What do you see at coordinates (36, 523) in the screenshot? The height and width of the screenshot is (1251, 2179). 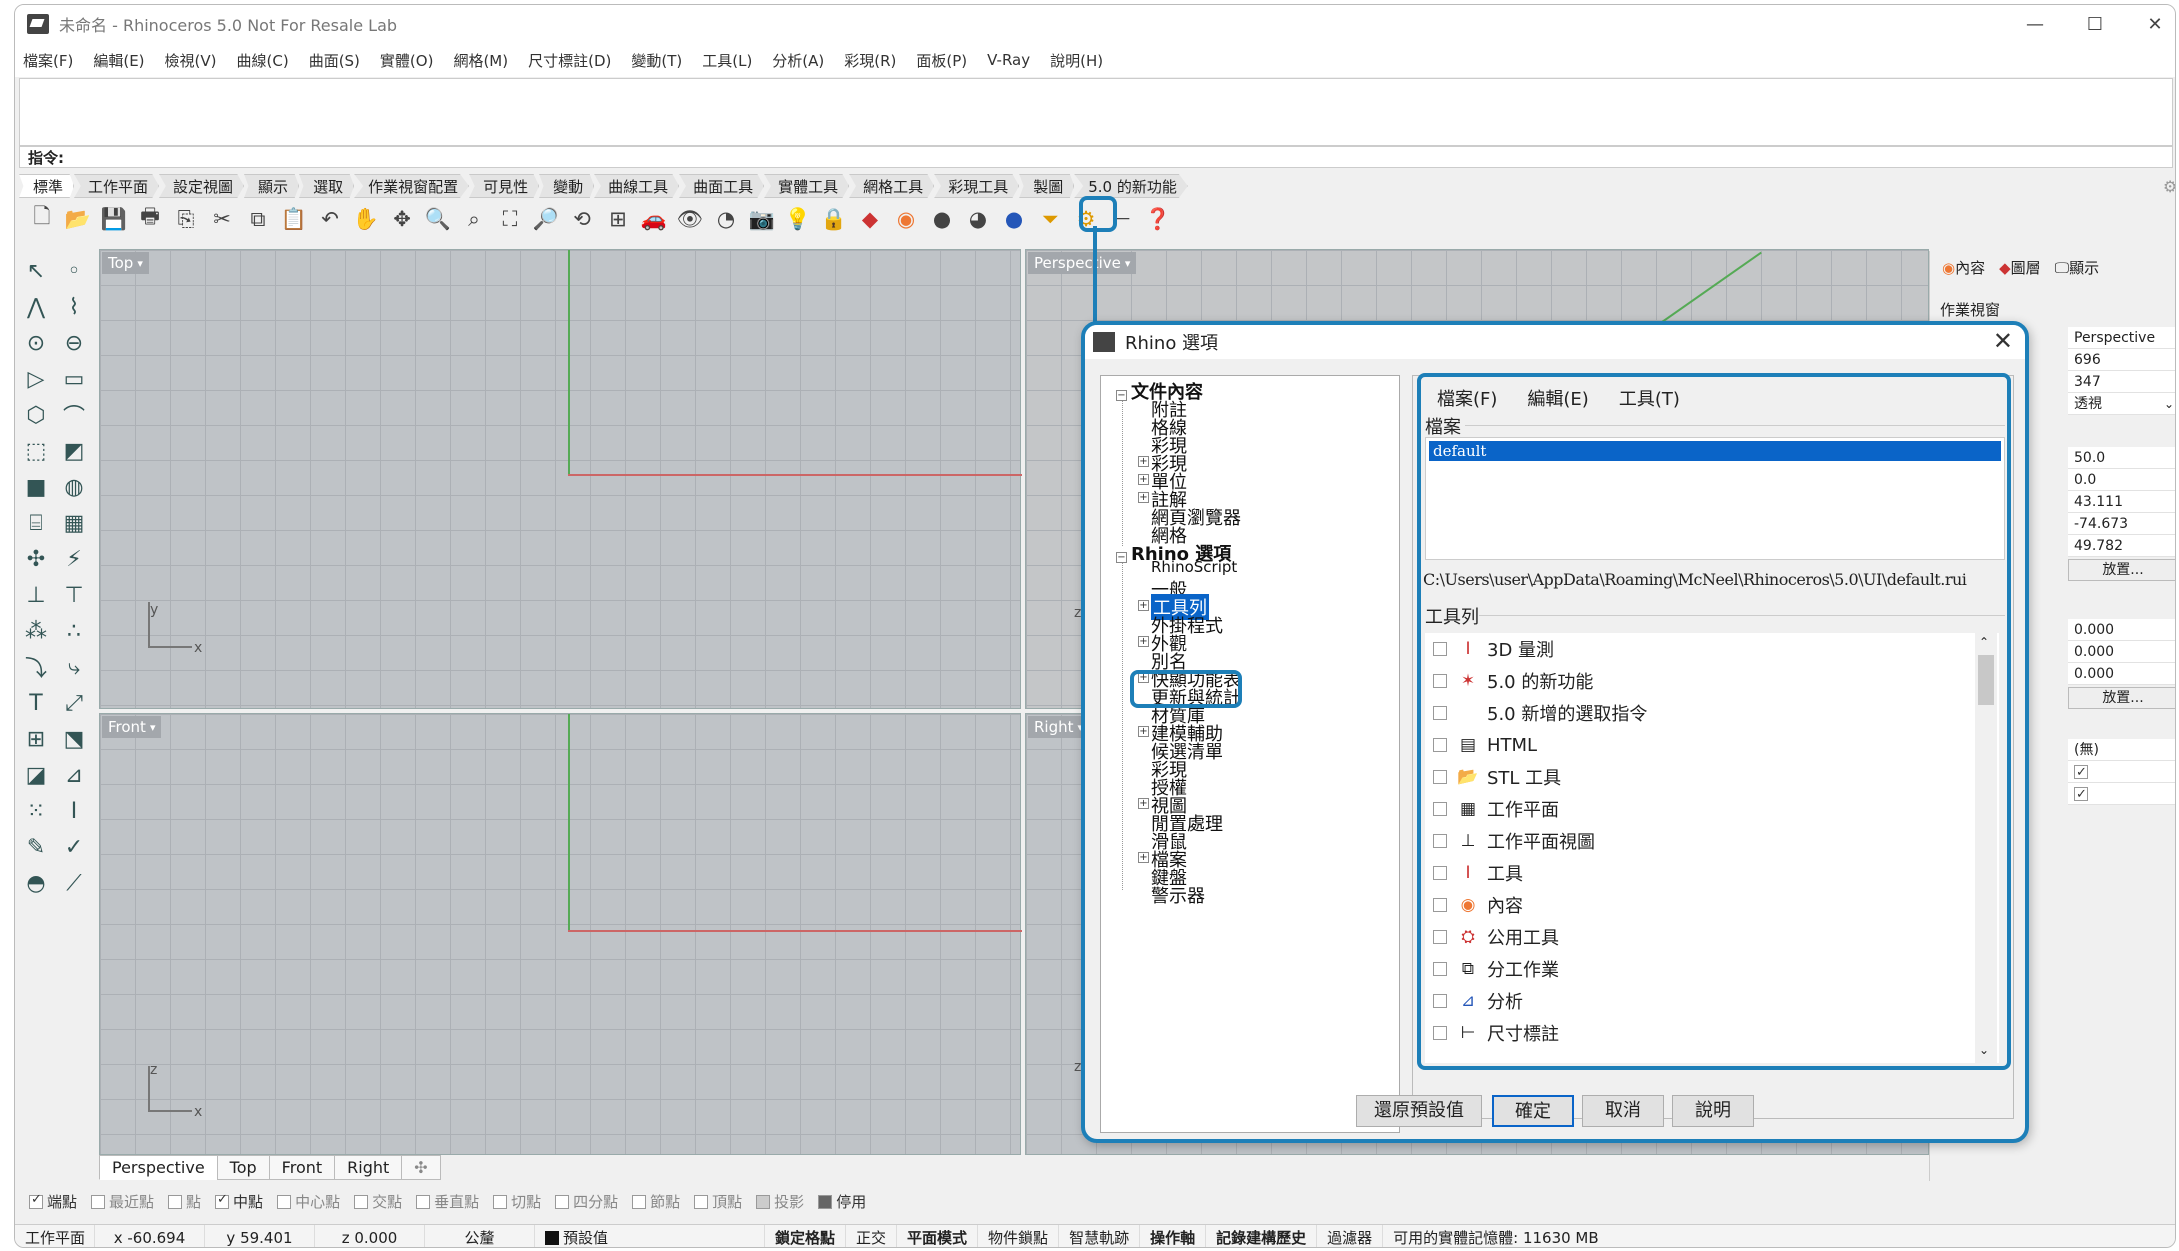 I see `cylinder-icon: ⌸` at bounding box center [36, 523].